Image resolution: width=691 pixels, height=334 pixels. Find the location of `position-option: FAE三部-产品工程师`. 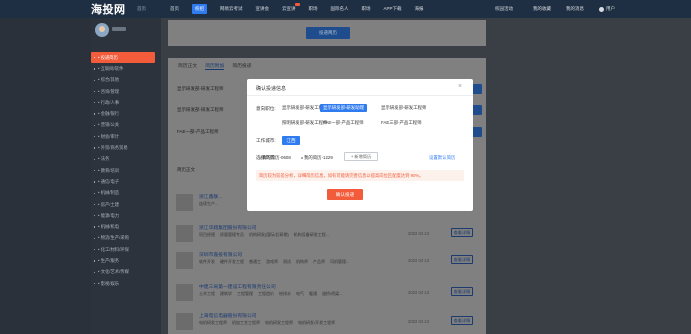

position-option: FAE三部-产品工程师 is located at coordinates (401, 123).